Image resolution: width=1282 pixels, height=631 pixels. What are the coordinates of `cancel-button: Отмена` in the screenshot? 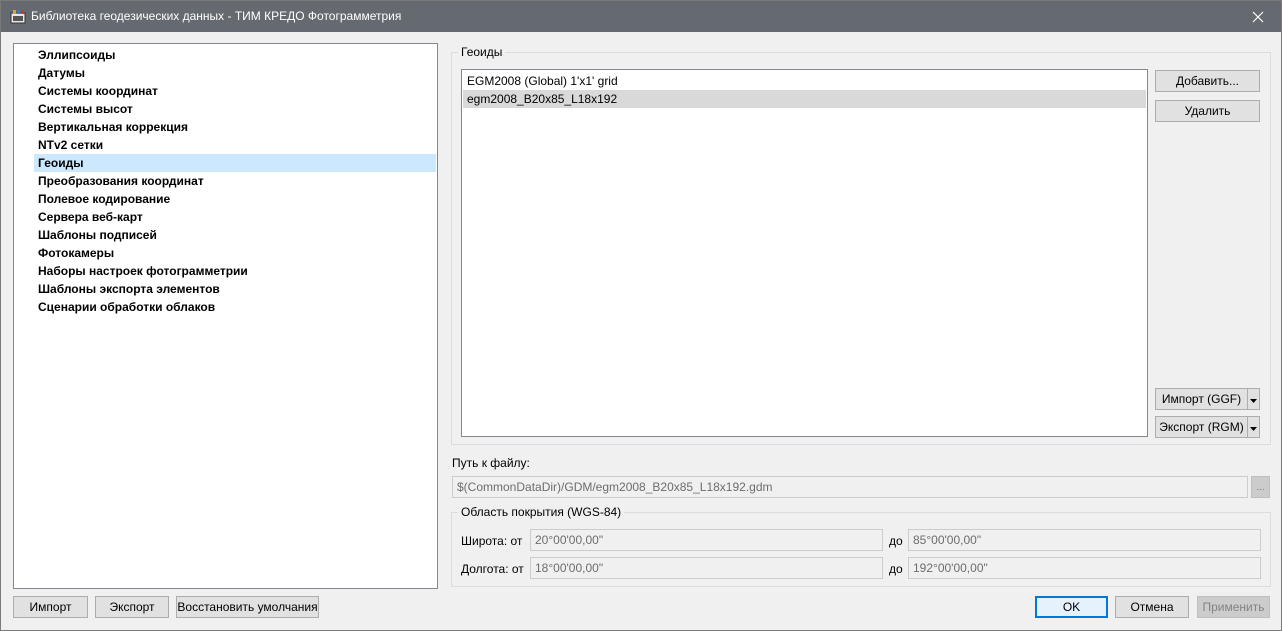 It's located at (1152, 607).